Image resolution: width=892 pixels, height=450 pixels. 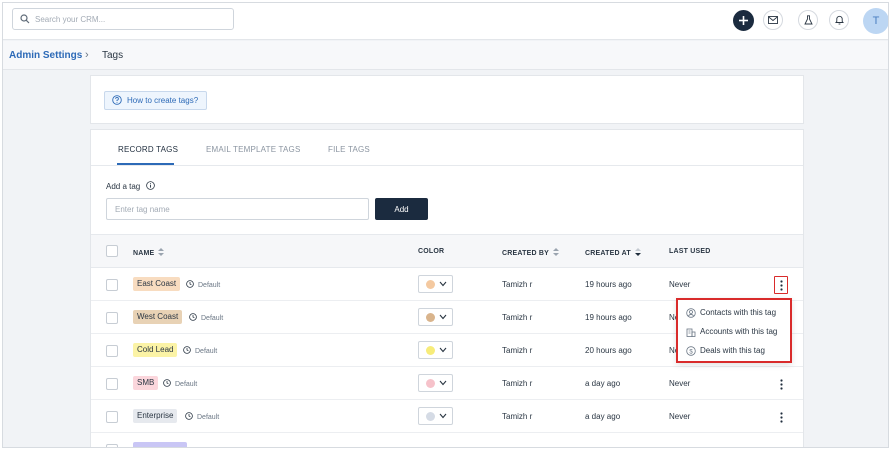 What do you see at coordinates (45, 55) in the screenshot?
I see `breadcrumb-admin-settings: Admin Settings` at bounding box center [45, 55].